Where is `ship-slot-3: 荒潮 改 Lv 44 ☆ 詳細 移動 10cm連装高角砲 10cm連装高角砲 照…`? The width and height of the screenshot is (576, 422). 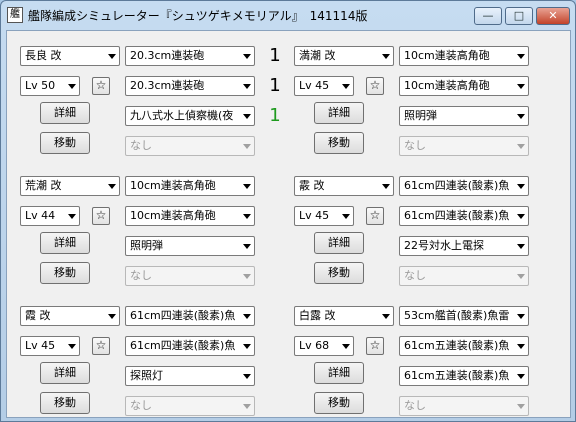
ship-slot-3: 荒潮 改 Lv 44 ☆ 詳細 移動 10cm連装高角砲 10cm連装高角砲 照… is located at coordinates (149, 231).